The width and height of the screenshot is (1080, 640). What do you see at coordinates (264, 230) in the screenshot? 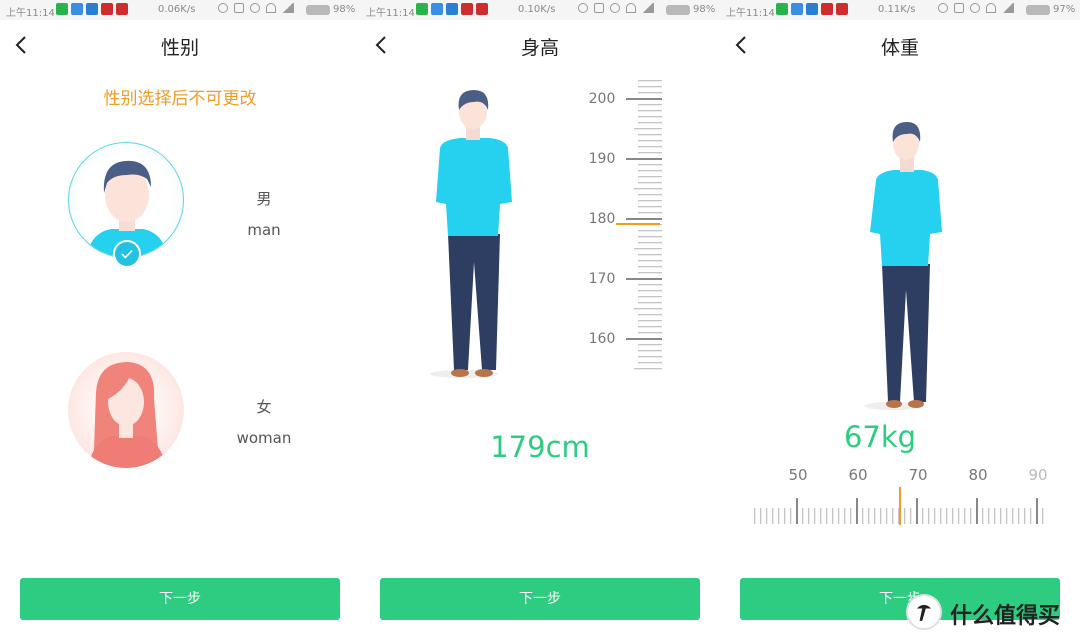
I see `man-label-en: man` at bounding box center [264, 230].